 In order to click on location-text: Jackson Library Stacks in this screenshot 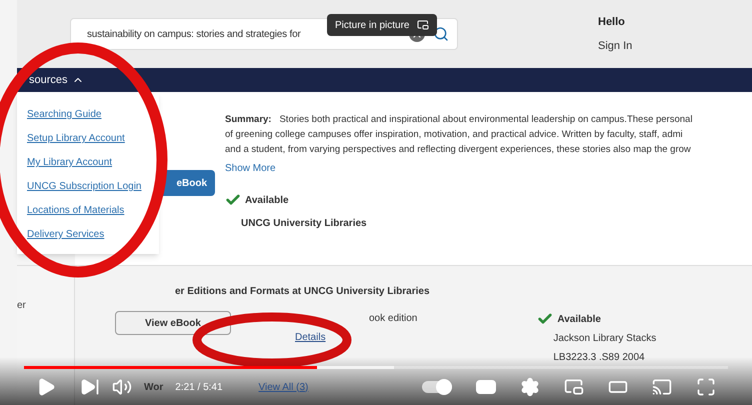, I will do `click(604, 339)`.